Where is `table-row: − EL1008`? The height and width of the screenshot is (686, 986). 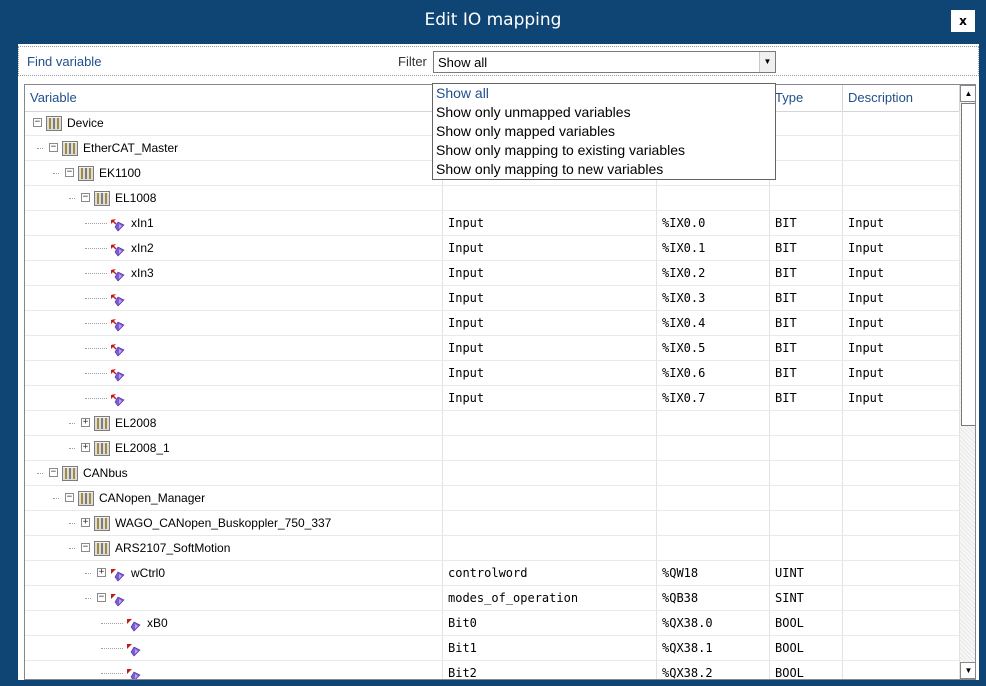
table-row: − EL1008 is located at coordinates (492, 198).